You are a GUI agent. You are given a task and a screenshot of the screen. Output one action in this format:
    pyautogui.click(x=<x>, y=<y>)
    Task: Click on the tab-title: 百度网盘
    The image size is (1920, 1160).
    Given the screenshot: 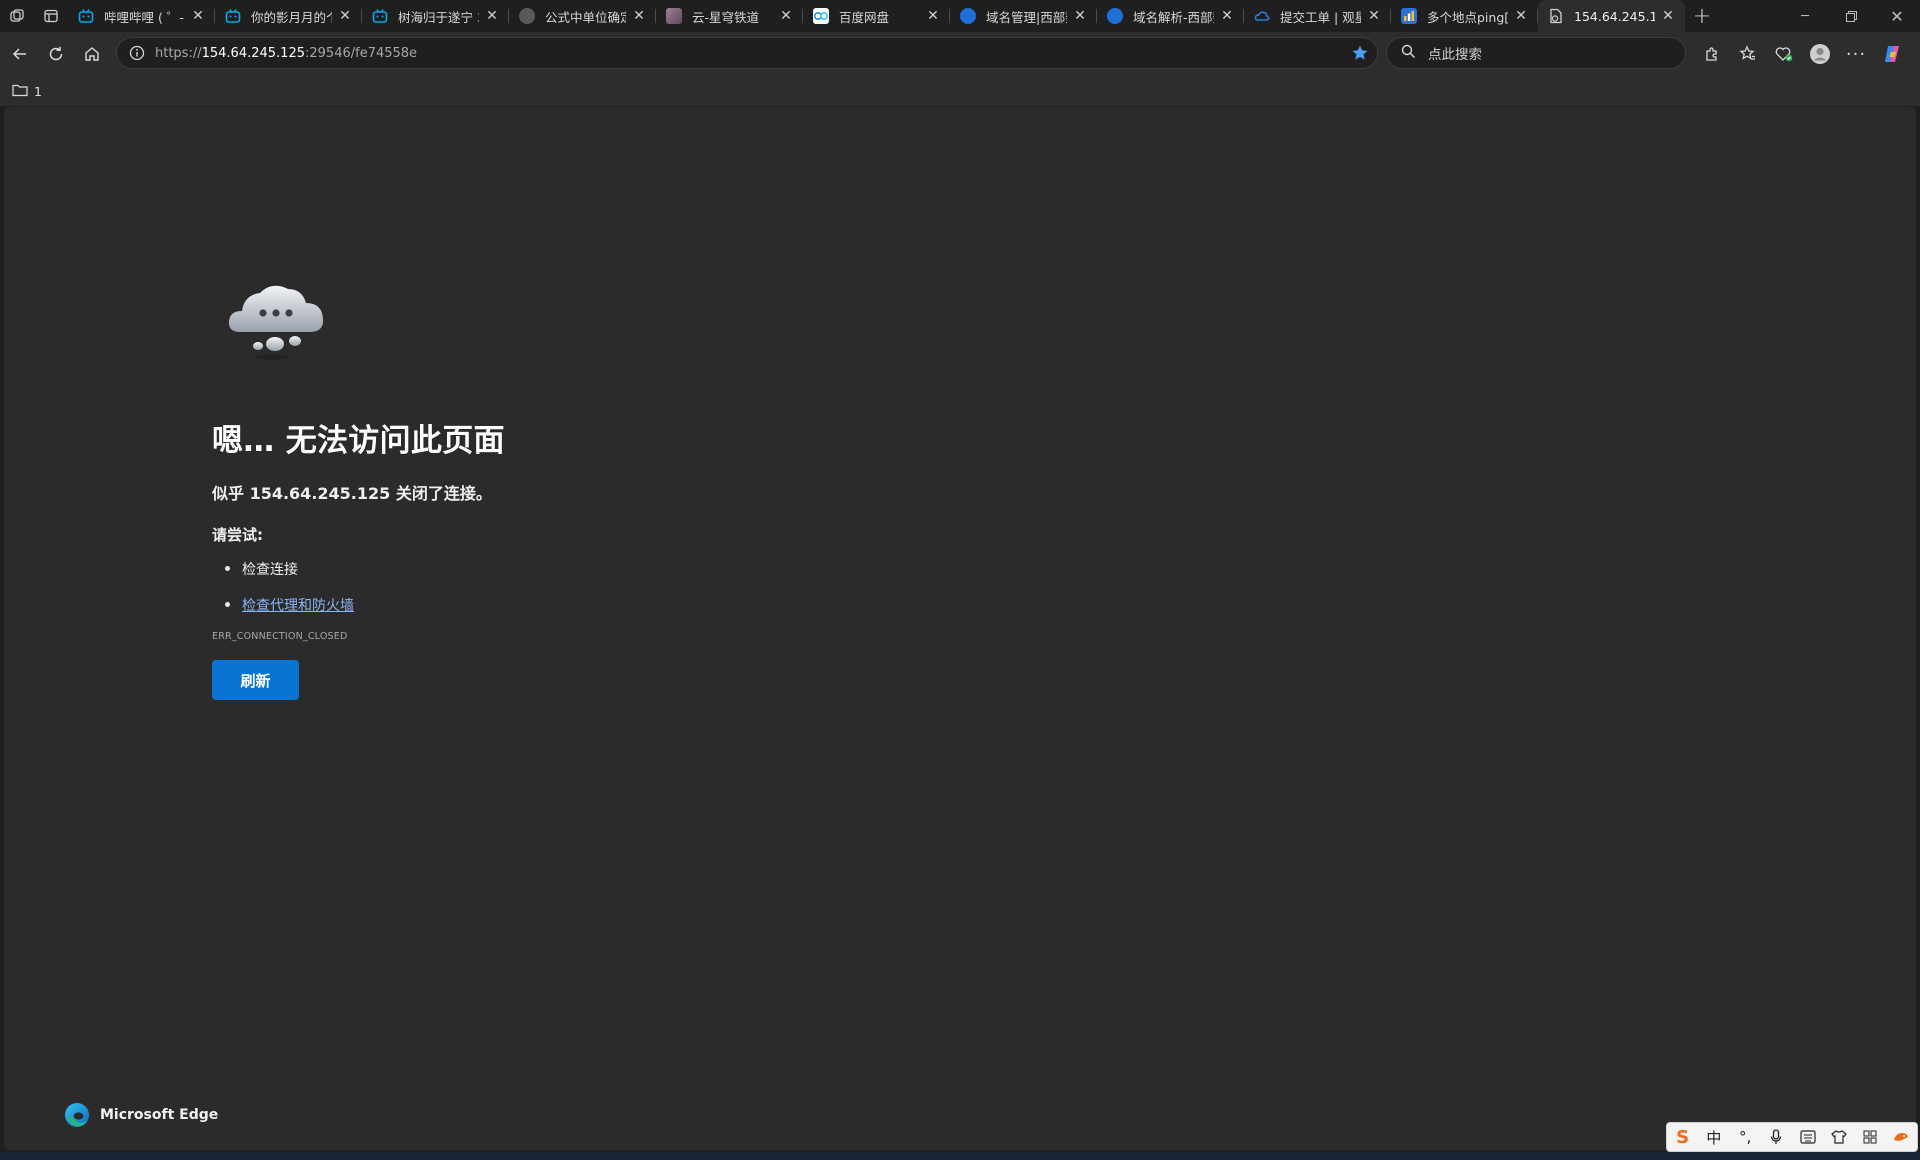 What is the action you would take?
    pyautogui.click(x=864, y=17)
    